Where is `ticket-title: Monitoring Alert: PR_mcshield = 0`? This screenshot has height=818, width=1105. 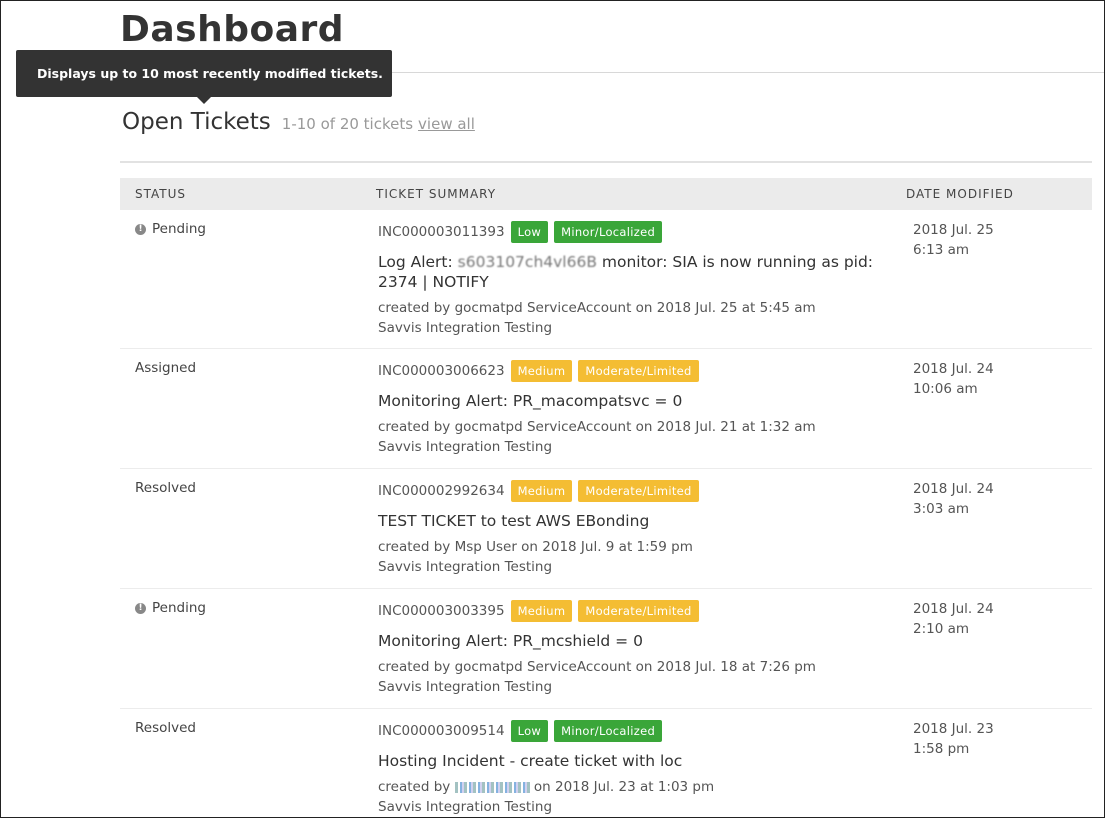 ticket-title: Monitoring Alert: PR_mcshield = 0 is located at coordinates (633, 641).